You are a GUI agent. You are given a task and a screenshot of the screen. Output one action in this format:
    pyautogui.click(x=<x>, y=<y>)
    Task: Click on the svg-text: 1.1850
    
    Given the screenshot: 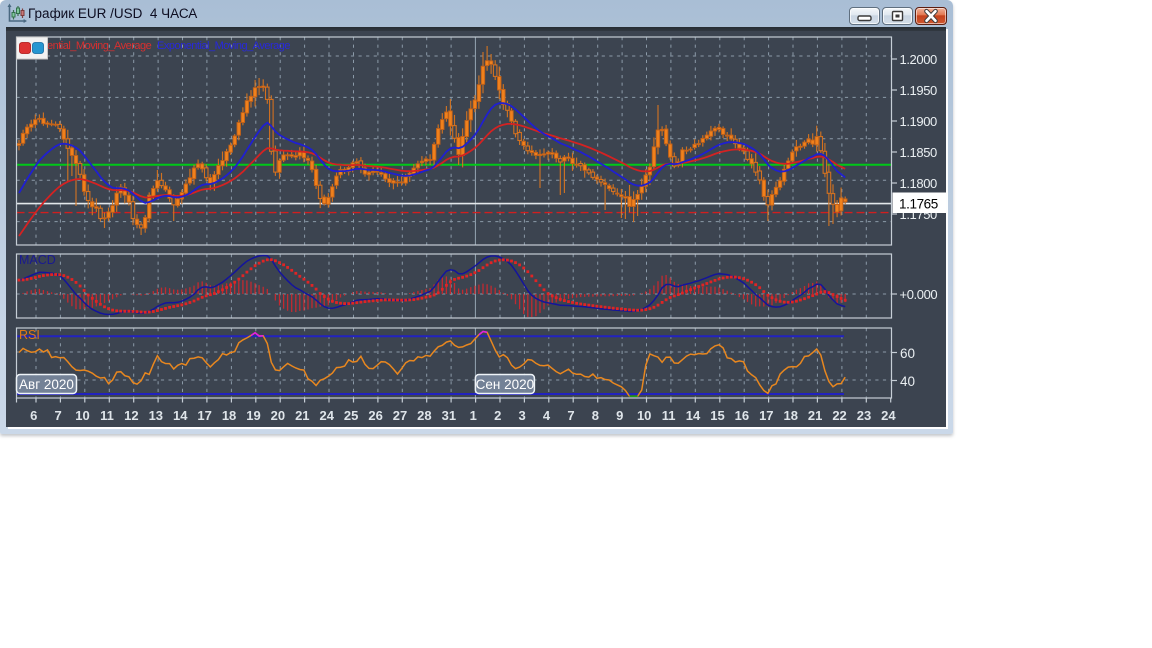 What is the action you would take?
    pyautogui.click(x=919, y=152)
    